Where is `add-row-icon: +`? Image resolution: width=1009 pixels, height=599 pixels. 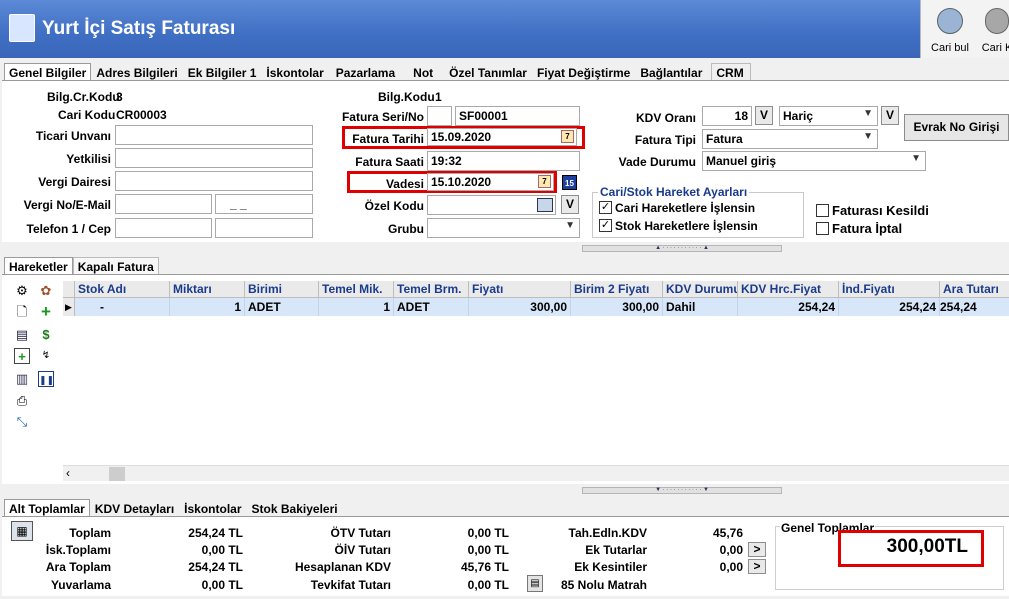
add-row-icon: + is located at coordinates (22, 356).